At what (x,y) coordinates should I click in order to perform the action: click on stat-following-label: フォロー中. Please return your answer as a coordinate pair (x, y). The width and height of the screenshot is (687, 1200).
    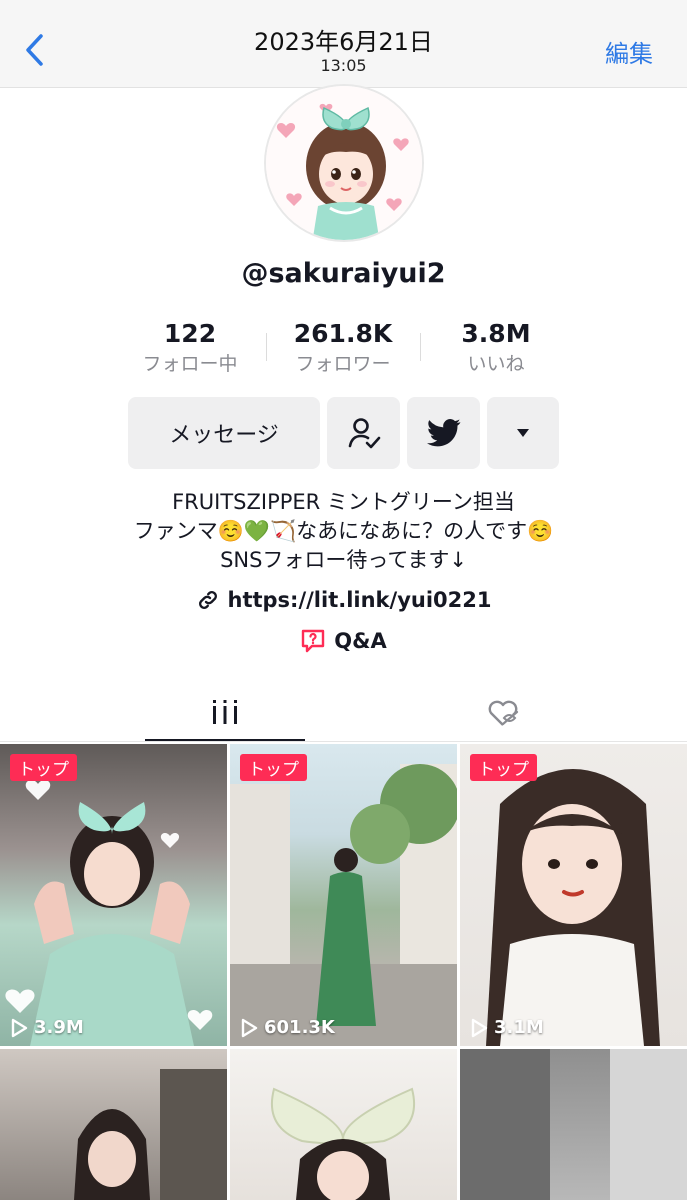
    Looking at the image, I should click on (190, 364).